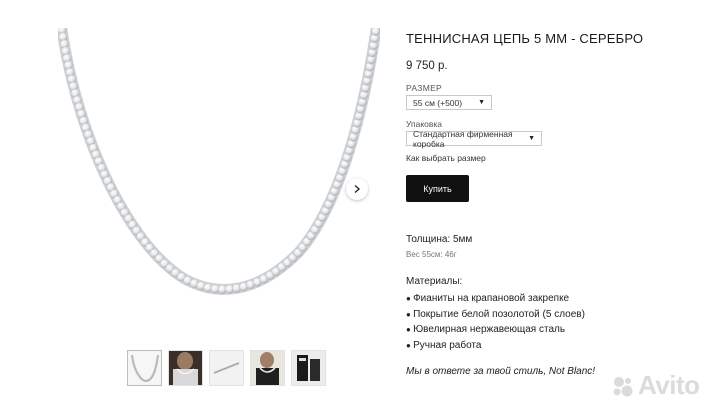 The width and height of the screenshot is (720, 413). What do you see at coordinates (495, 330) in the screenshot?
I see `list-item: Ювелирная нержавеющая сталь` at bounding box center [495, 330].